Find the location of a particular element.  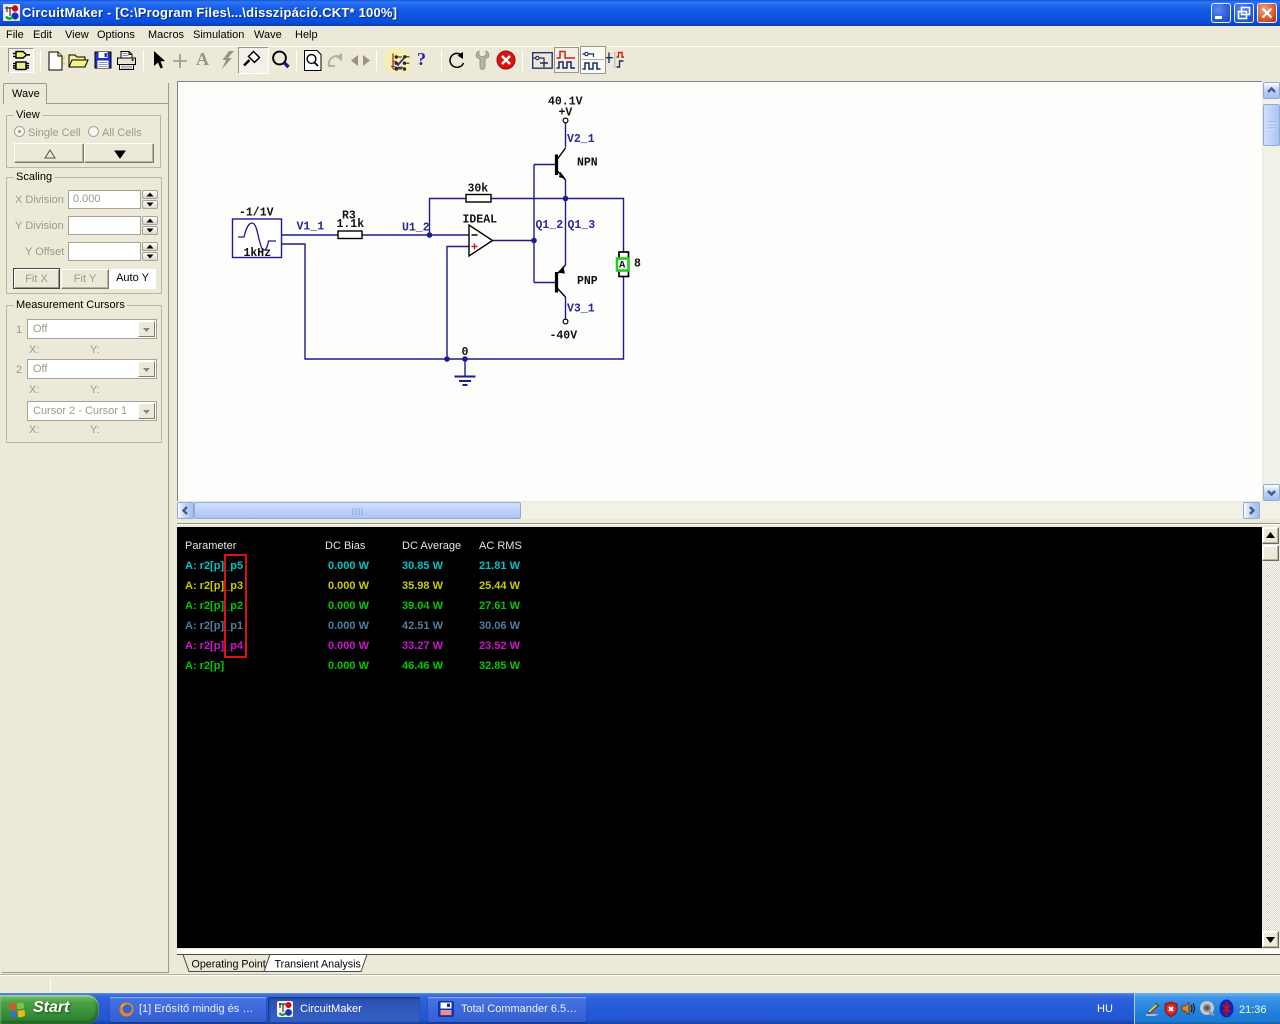

svg-text: Transient Analysis is located at coordinates (318, 965).